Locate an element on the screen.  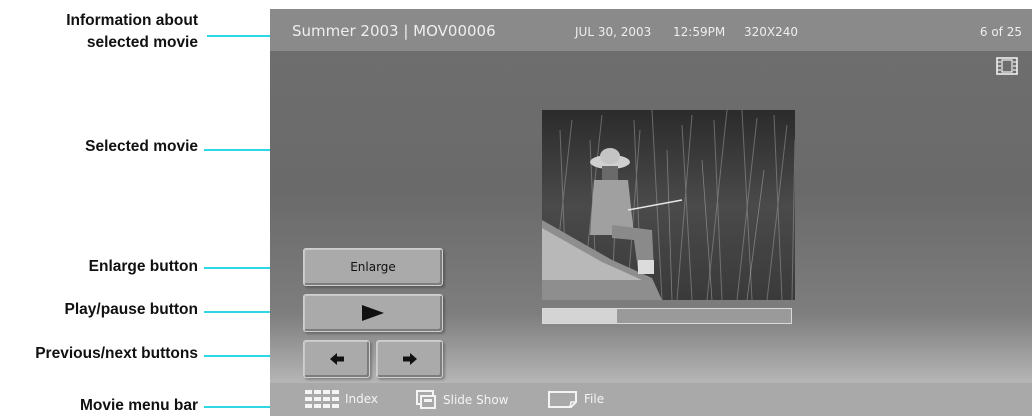
play-pause-button is located at coordinates (373, 313).